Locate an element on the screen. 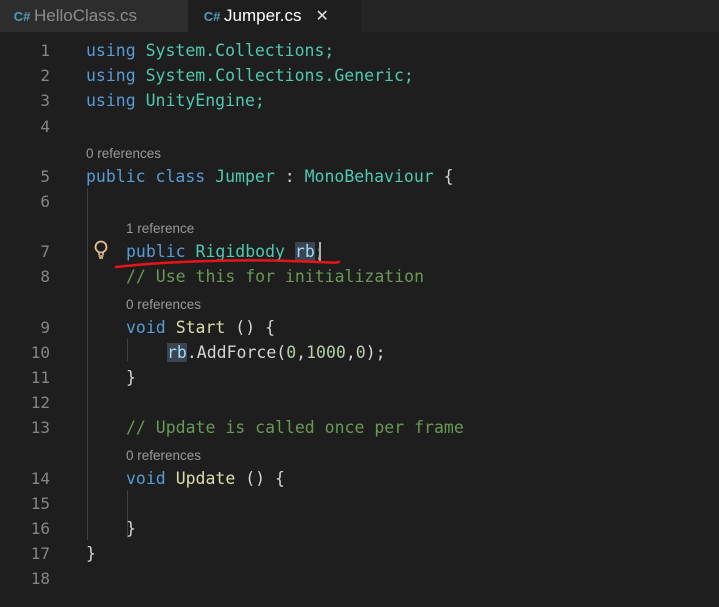  code-line-9: void Start () { is located at coordinates (200, 328).